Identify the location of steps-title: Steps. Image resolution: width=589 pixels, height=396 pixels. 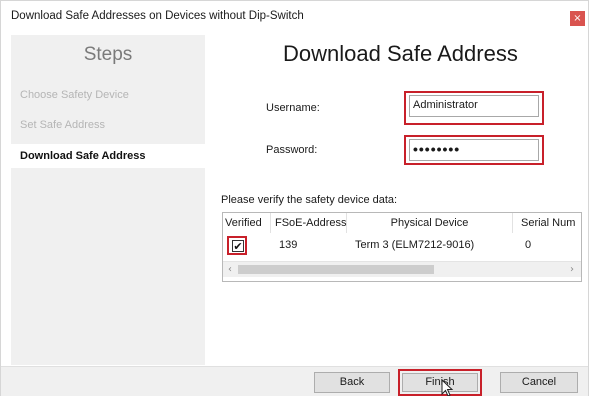
(108, 54).